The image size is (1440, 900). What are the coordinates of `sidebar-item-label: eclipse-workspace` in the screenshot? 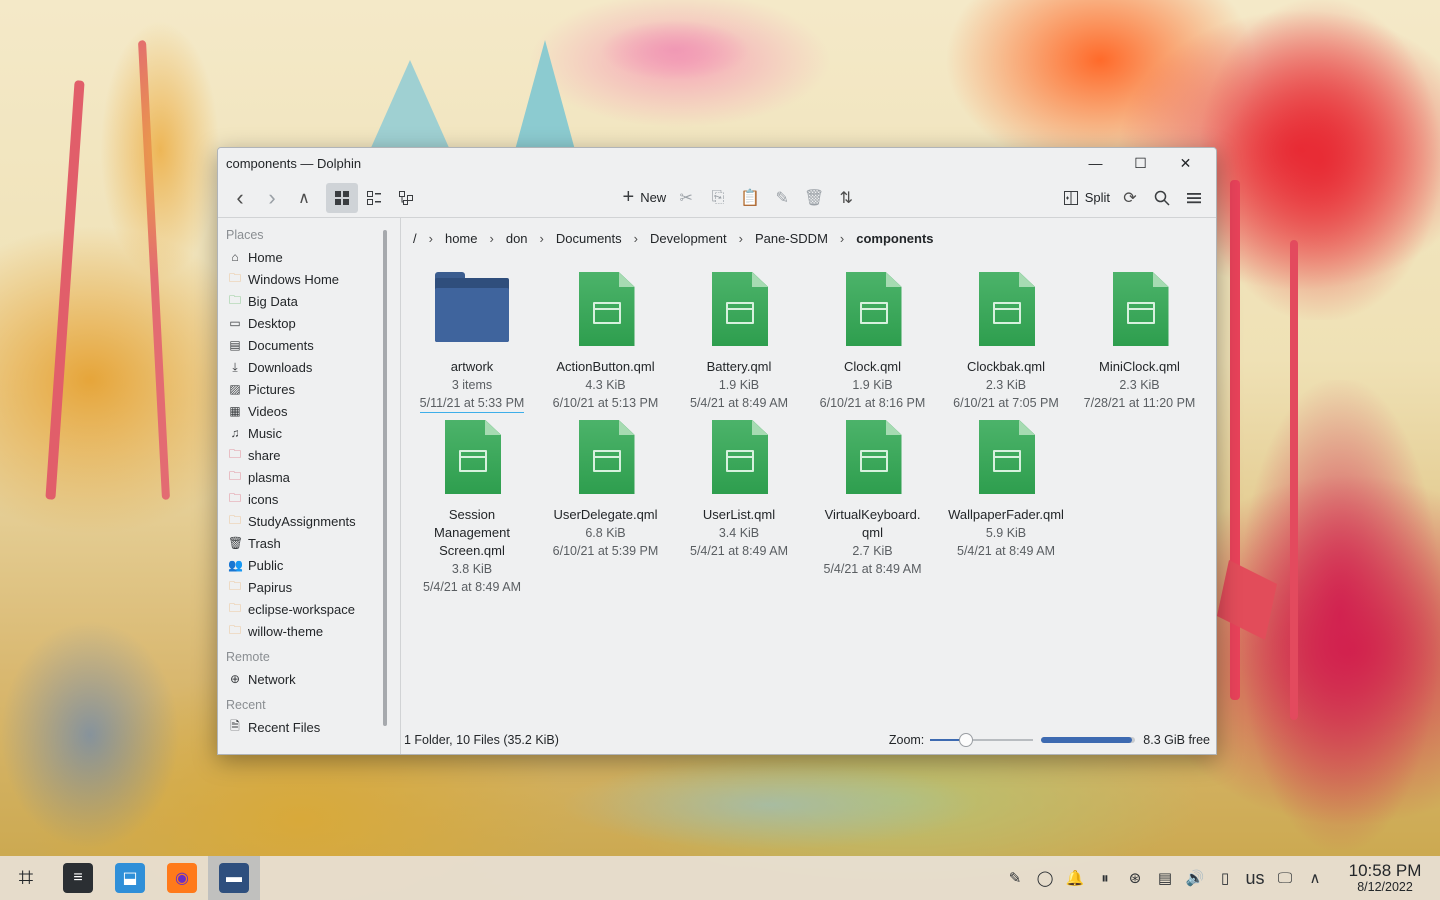 It's located at (301, 609).